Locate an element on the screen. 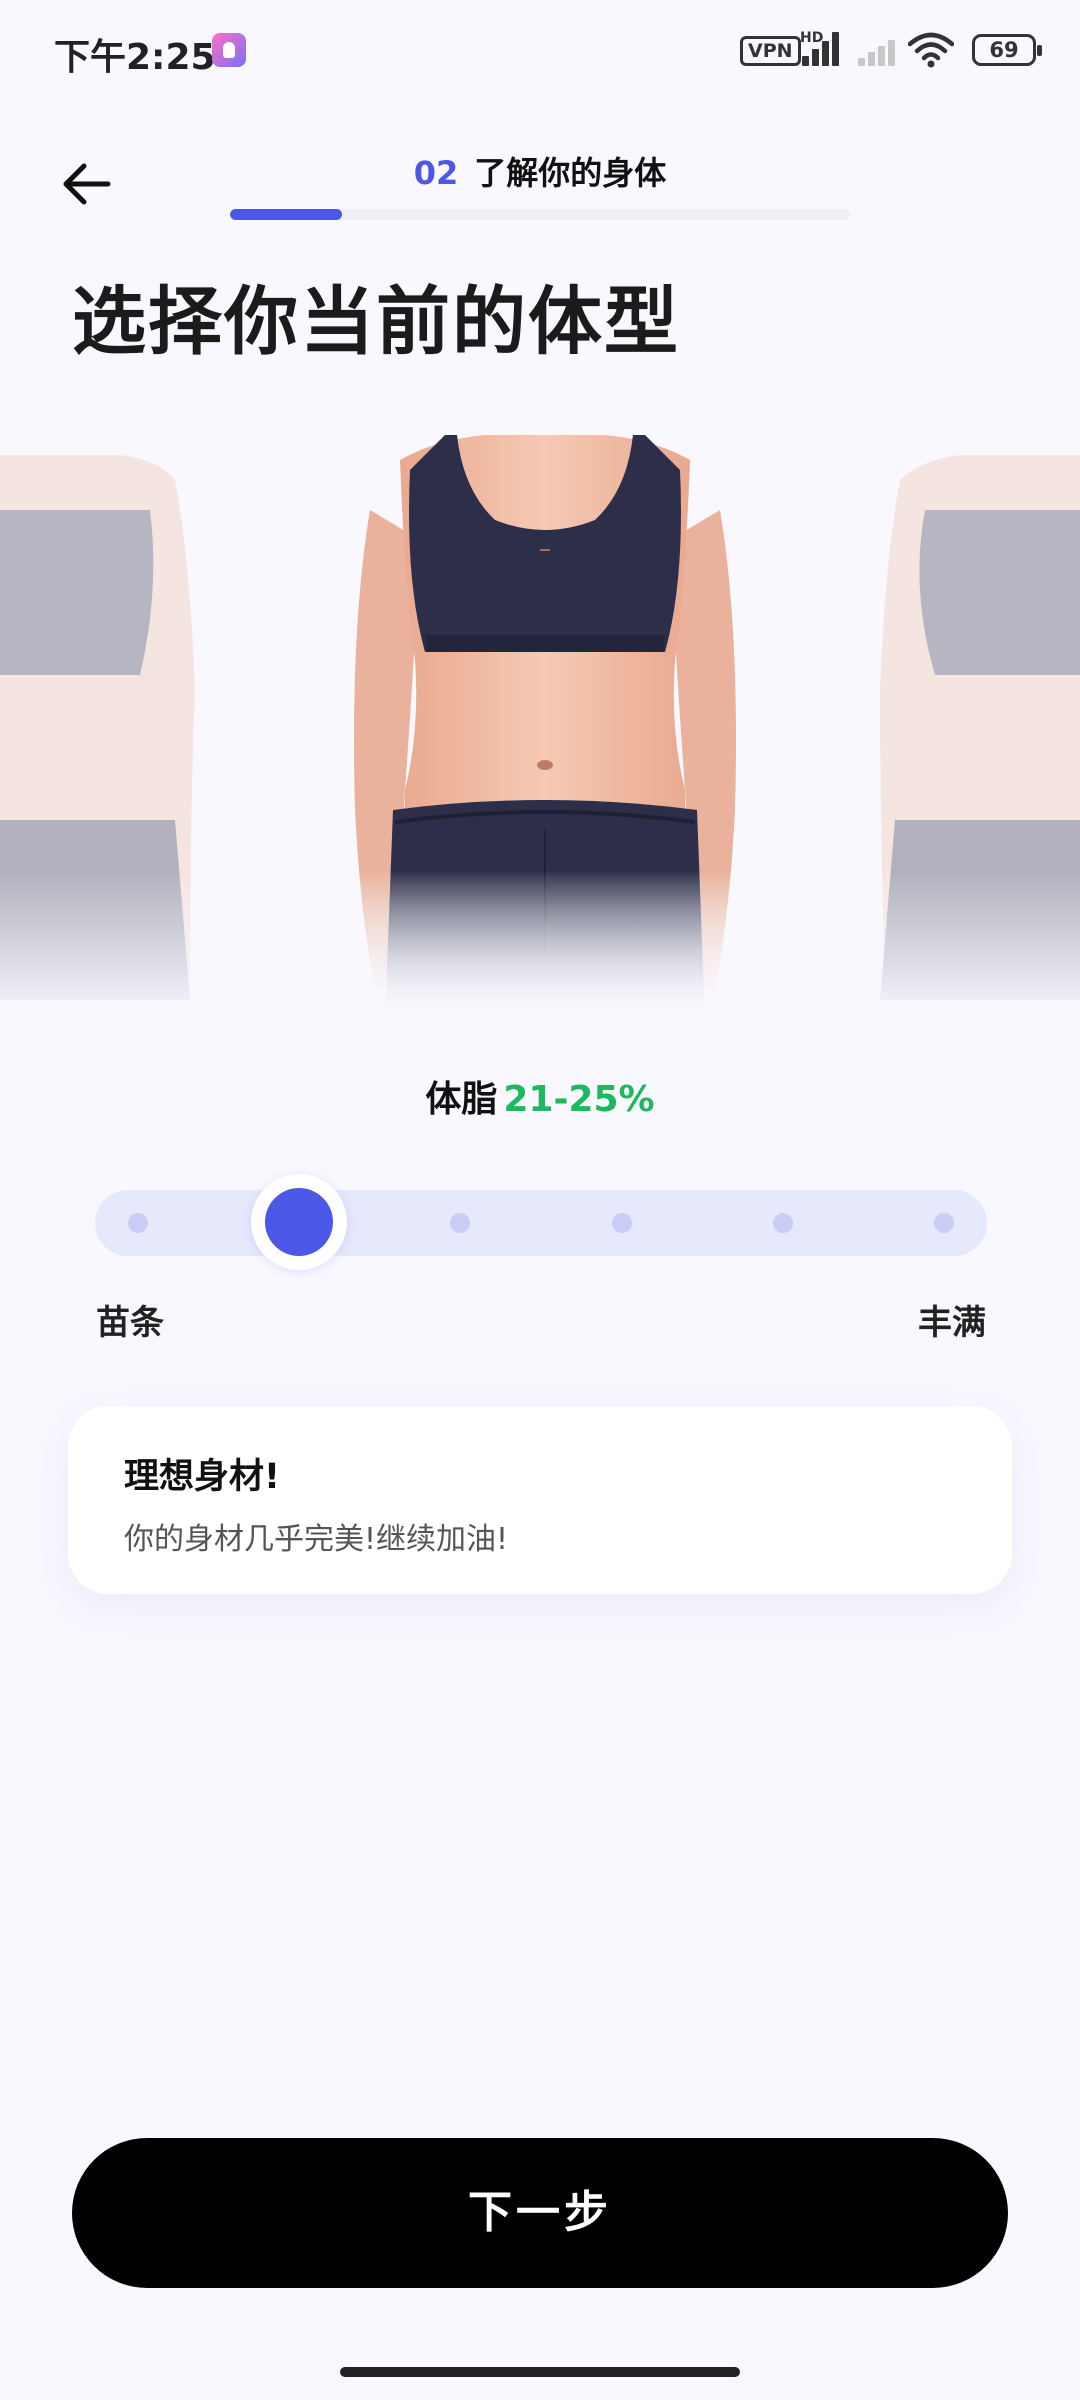  info-card: 理想身材! 你的身材几乎完美!继续加油! is located at coordinates (540, 1500).